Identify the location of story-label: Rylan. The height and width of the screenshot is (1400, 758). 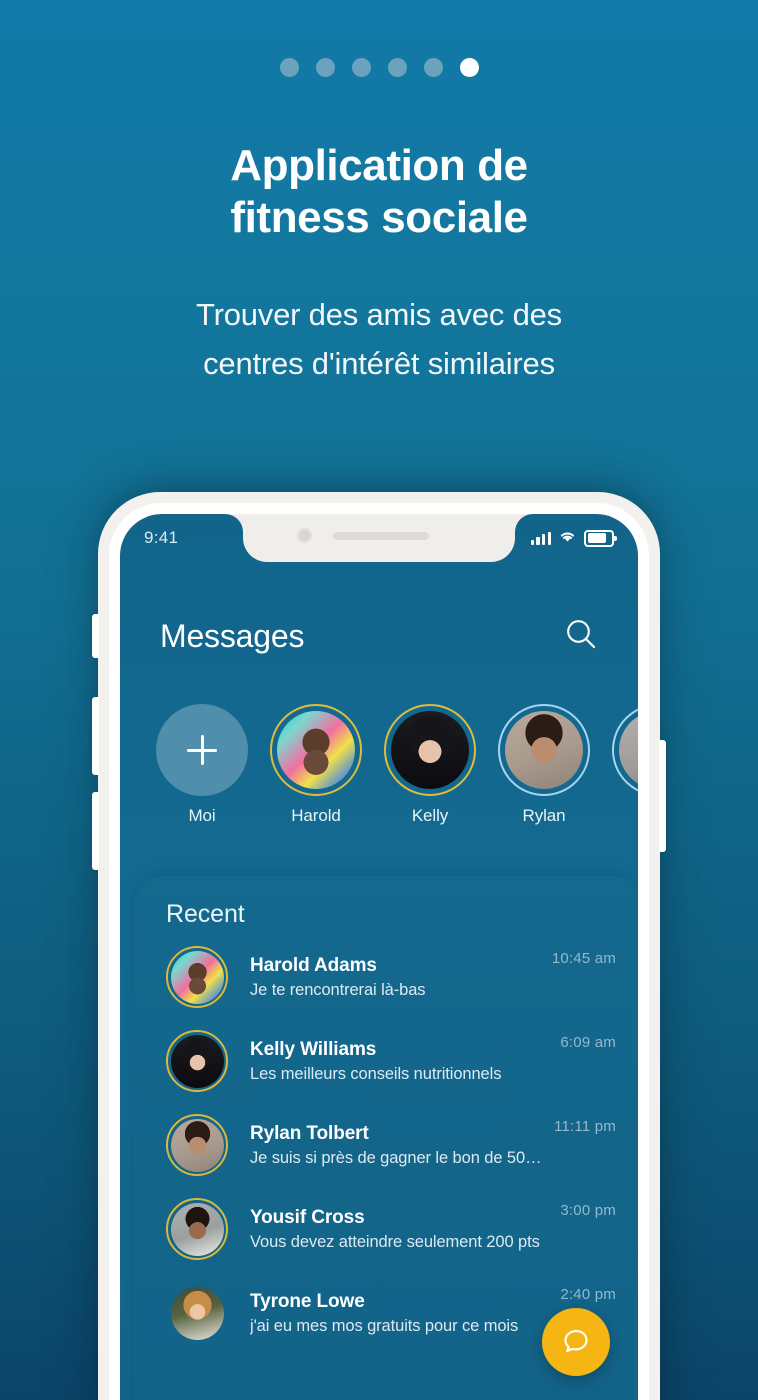
(544, 815).